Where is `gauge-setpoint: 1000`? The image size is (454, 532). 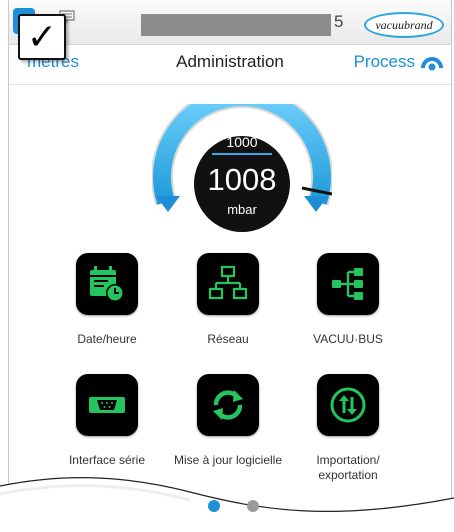
gauge-setpoint: 1000 is located at coordinates (242, 142).